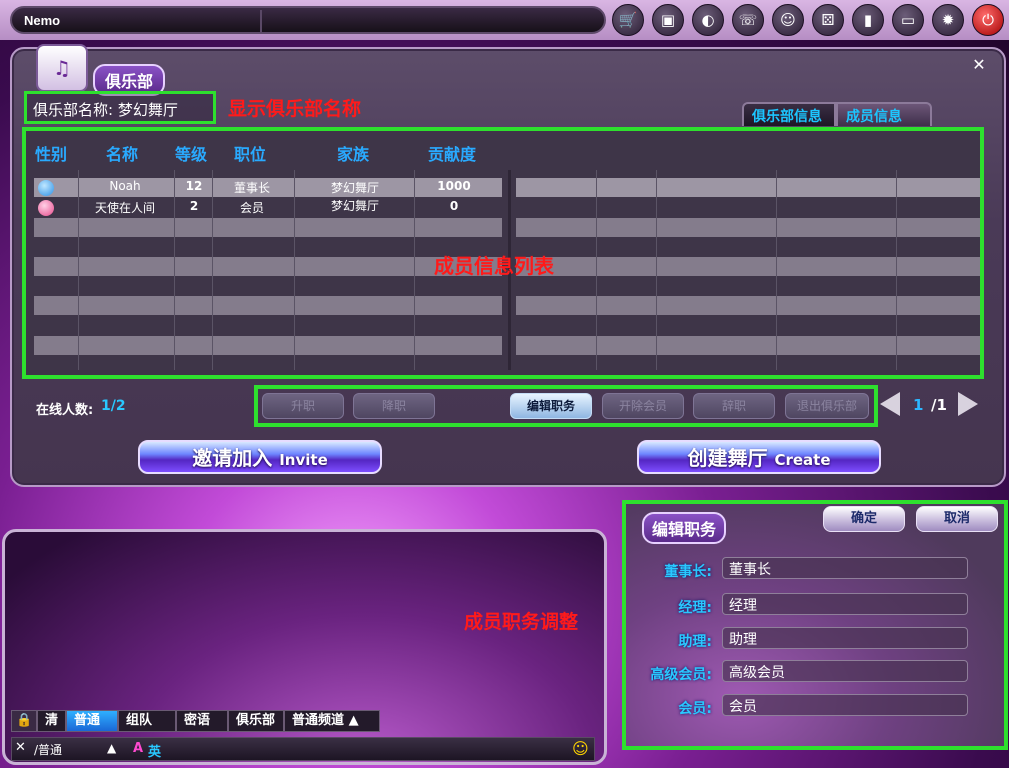 The width and height of the screenshot is (1009, 768). I want to click on friend-icon: ☺, so click(788, 20).